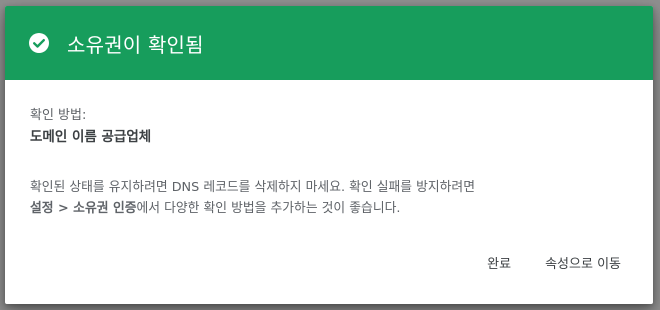  Describe the element at coordinates (83, 208) in the screenshot. I see `settings-path-text: 설정 > 소유권 인증` at that location.